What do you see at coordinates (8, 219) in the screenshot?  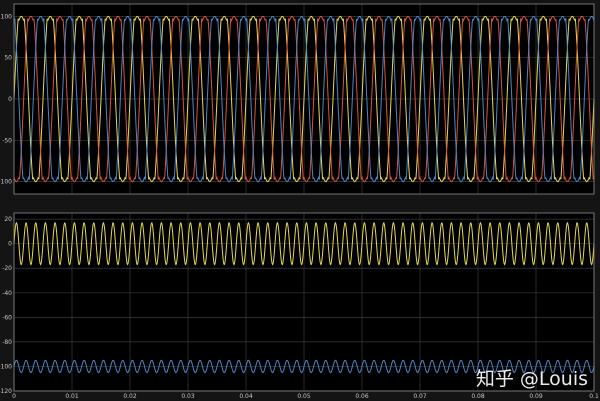 I see `y-tick-label: 20` at bounding box center [8, 219].